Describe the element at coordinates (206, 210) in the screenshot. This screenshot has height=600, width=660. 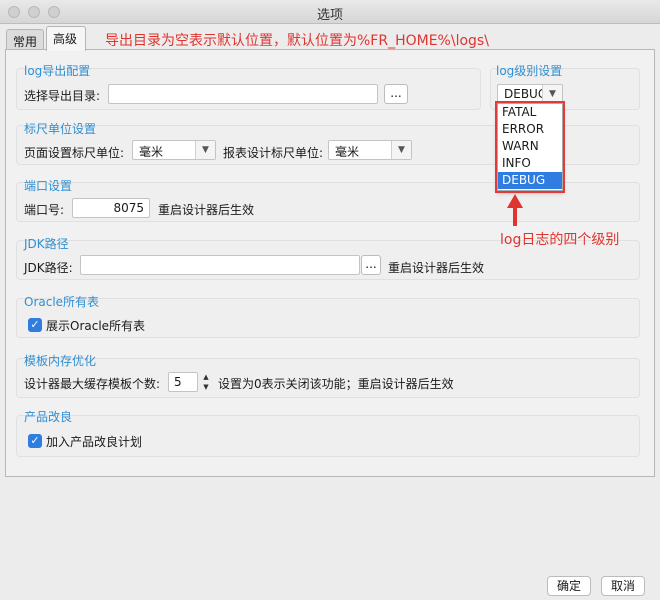
I see `port-note: 重启设计器后生效` at that location.